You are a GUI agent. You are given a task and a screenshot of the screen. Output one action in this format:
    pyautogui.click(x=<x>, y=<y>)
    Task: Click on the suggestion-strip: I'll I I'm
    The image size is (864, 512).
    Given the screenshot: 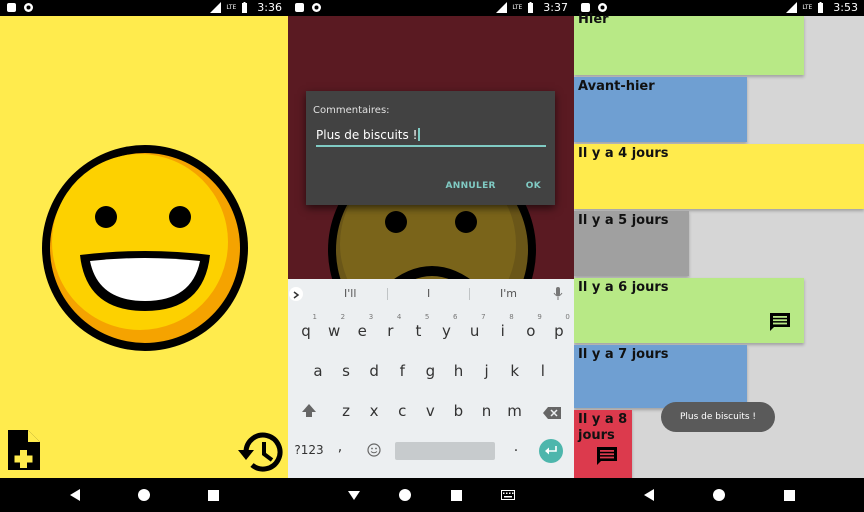 What is the action you would take?
    pyautogui.click(x=431, y=294)
    